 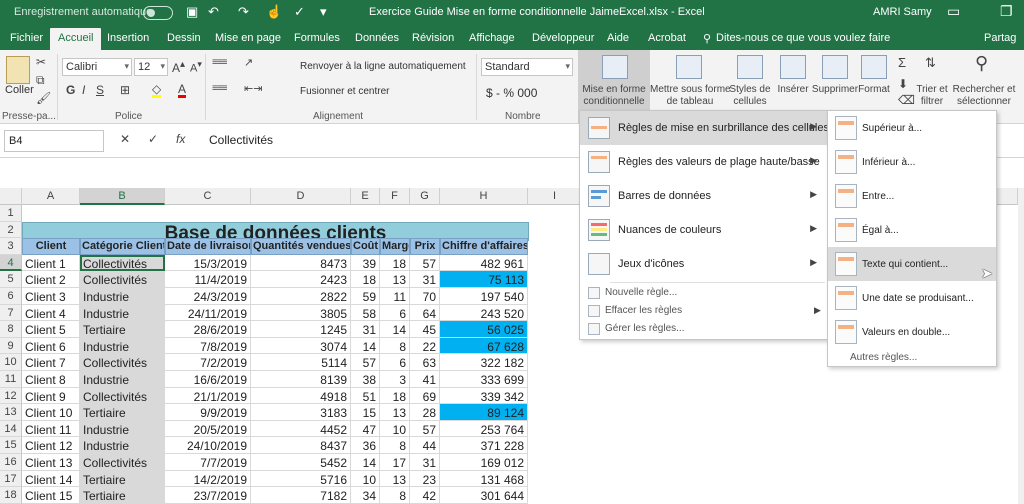 I want to click on cancel-entry-icon: ✕, so click(x=125, y=139).